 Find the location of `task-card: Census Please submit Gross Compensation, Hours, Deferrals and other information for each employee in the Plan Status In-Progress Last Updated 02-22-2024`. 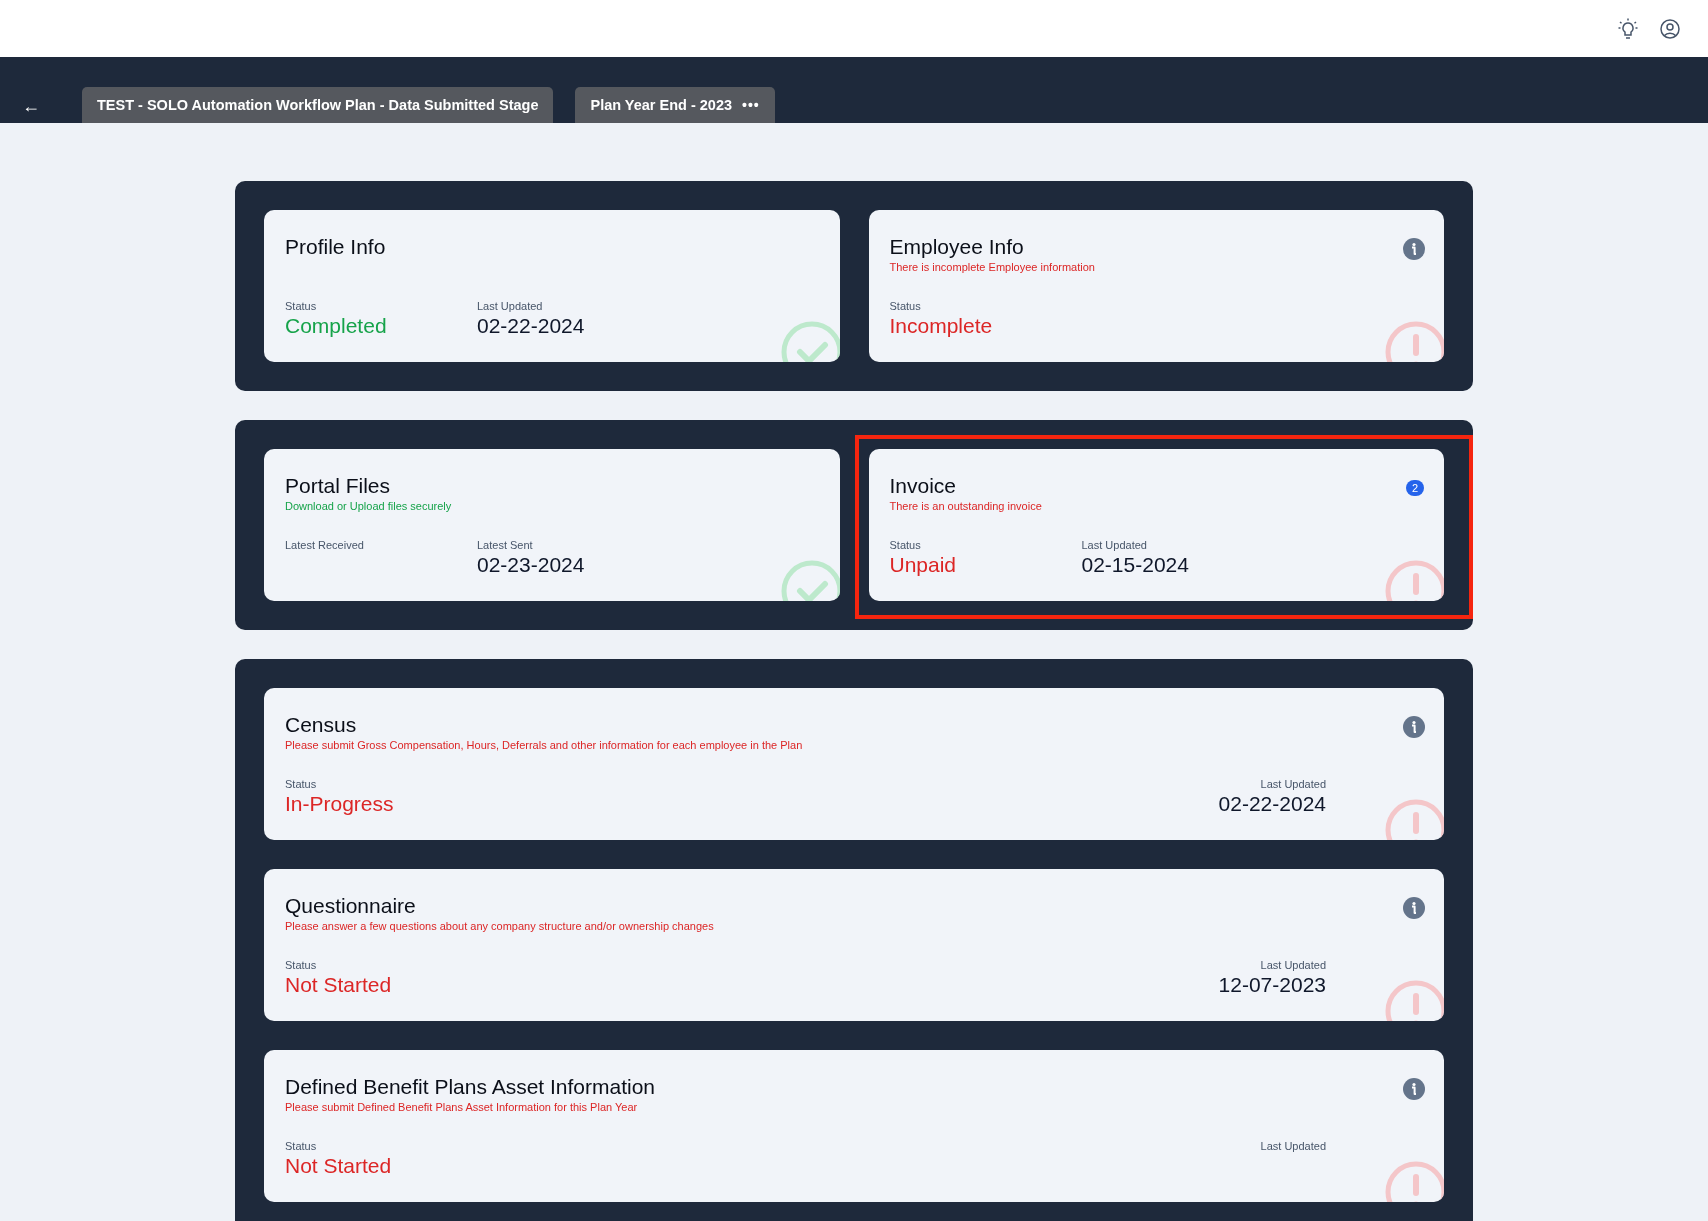

task-card: Census Please submit Gross Compensation, Hours, Deferrals and other information for each employee in the Plan Status In-Progress Last Updated 02-22-2024 is located at coordinates (854, 764).